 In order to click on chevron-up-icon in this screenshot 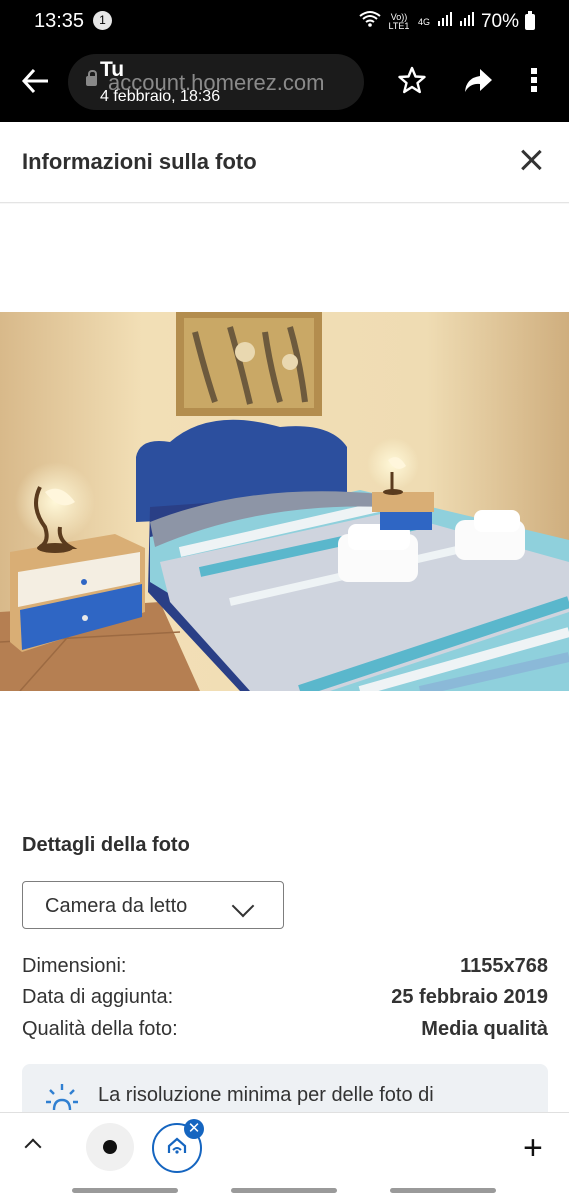, I will do `click(33, 1147)`.